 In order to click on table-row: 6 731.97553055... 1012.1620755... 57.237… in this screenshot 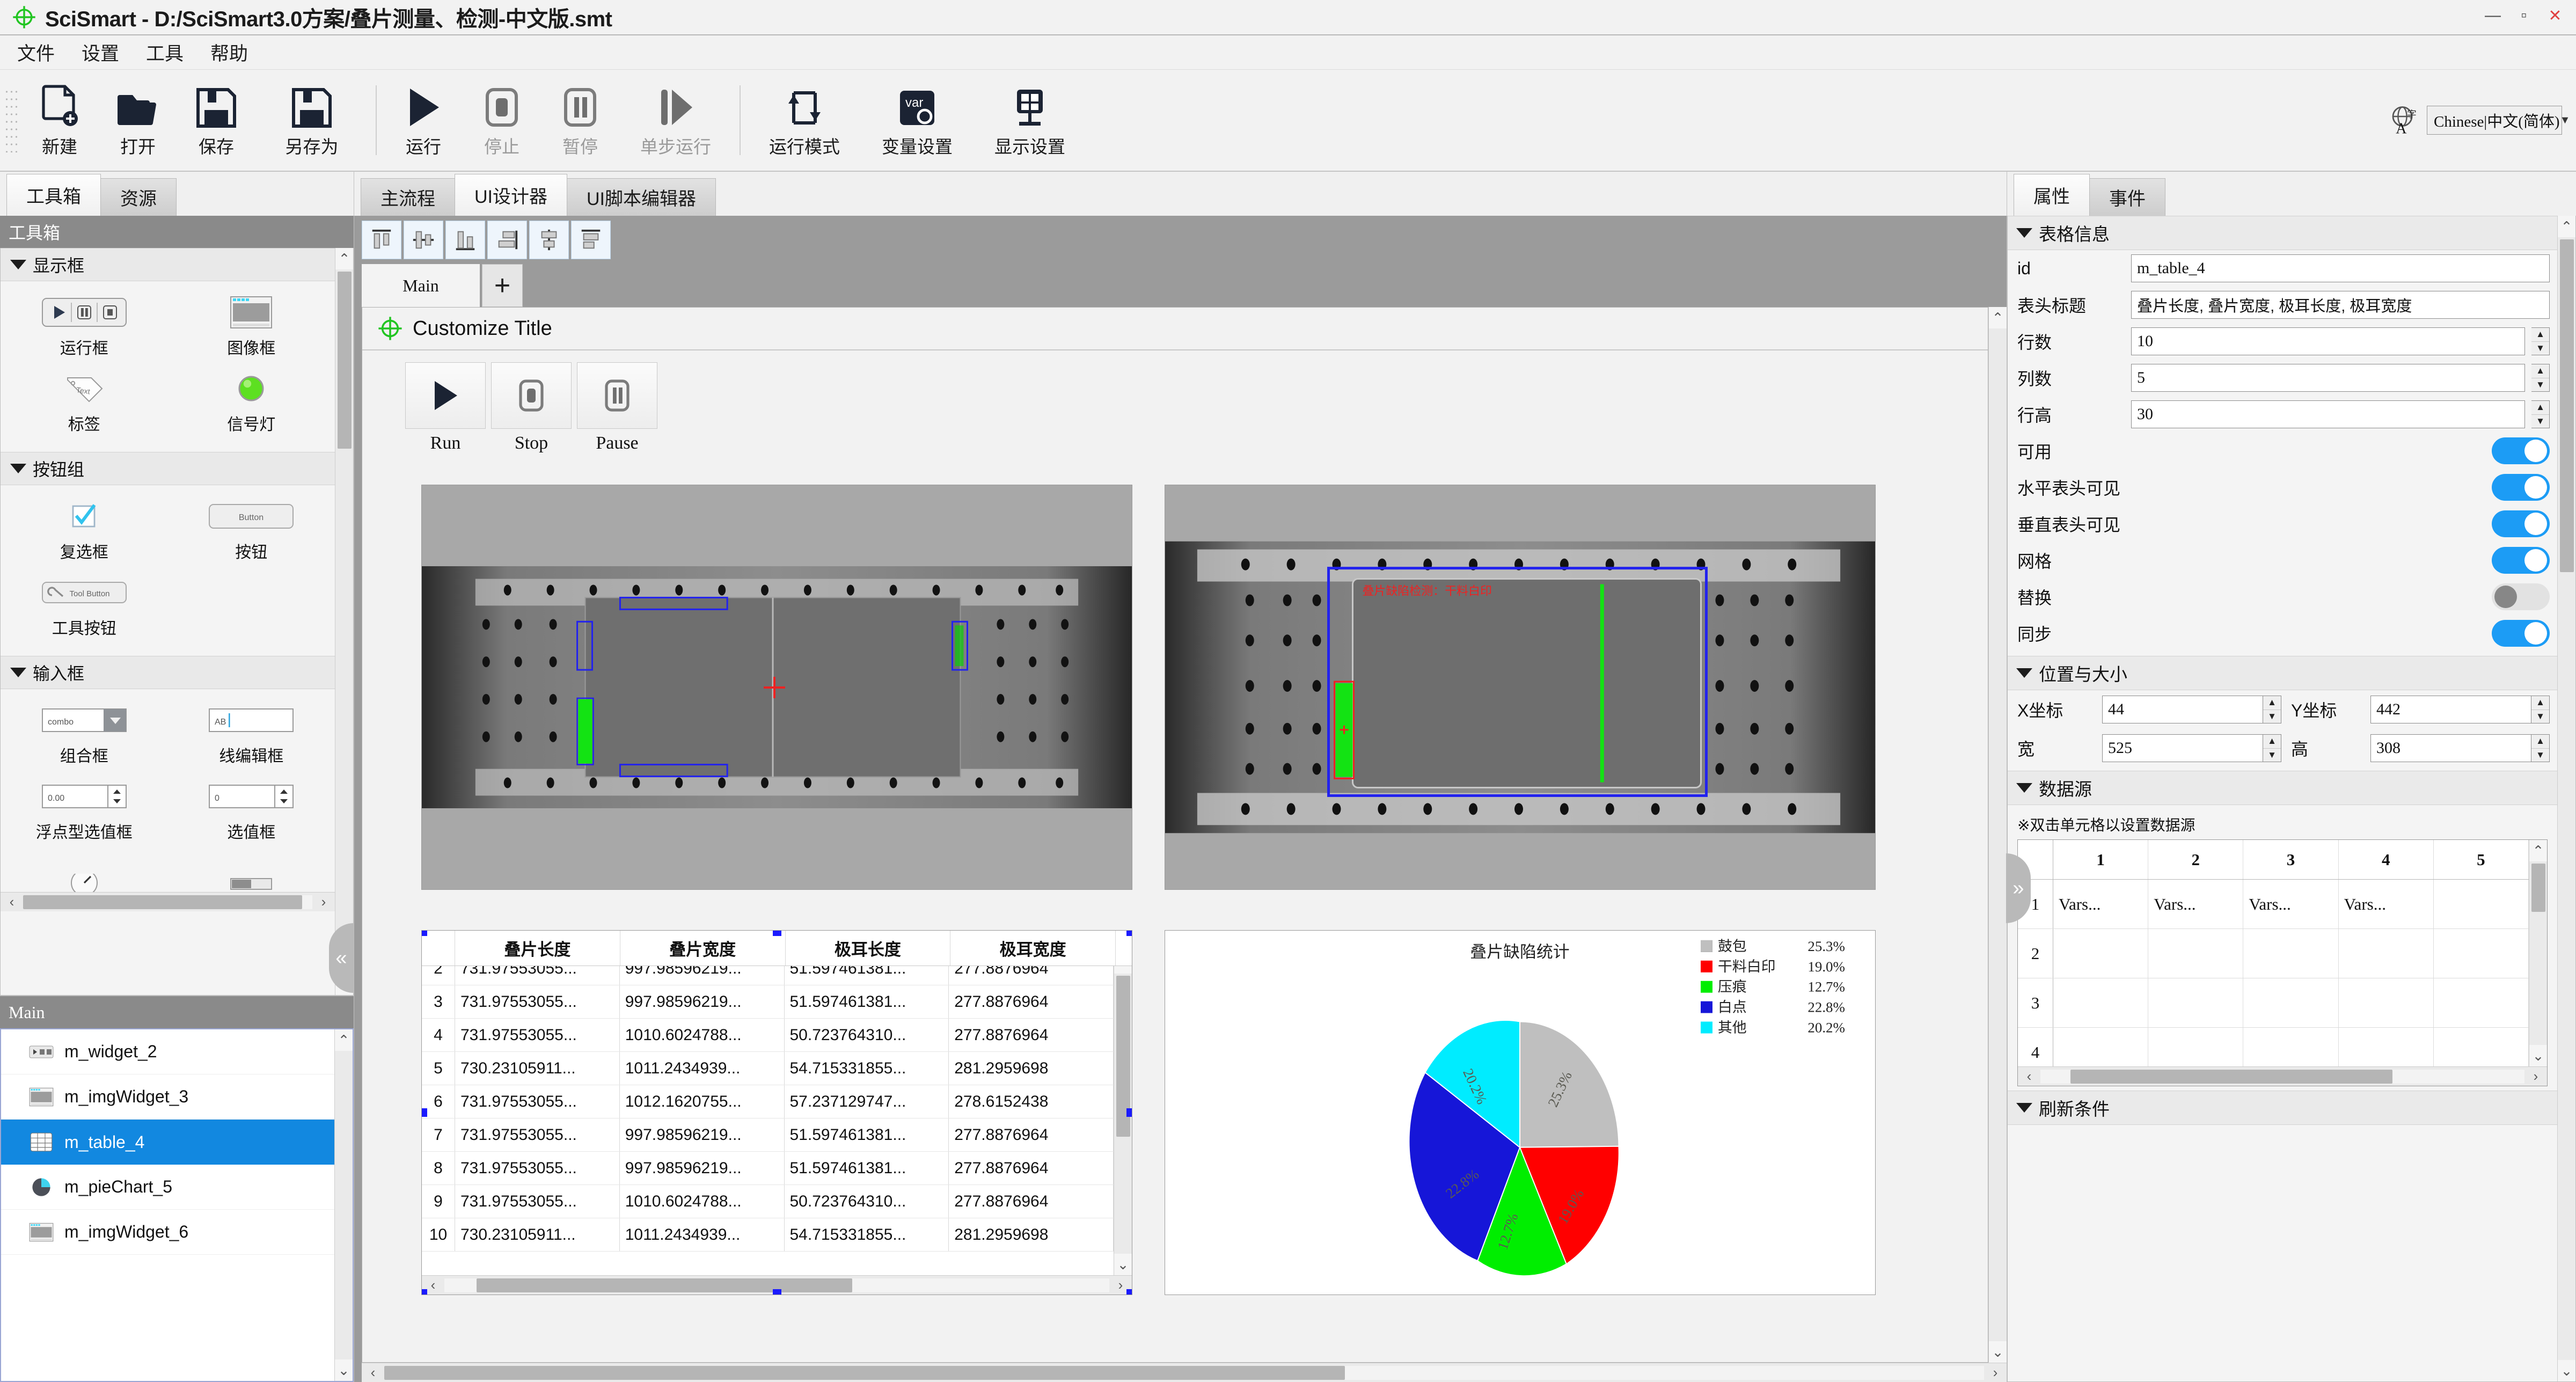, I will do `click(768, 1101)`.